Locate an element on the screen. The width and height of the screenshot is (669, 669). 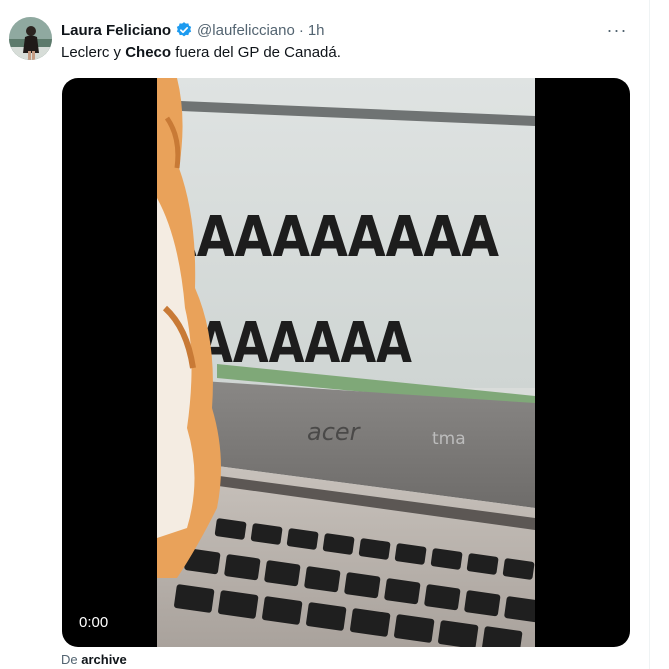
avatar is located at coordinates (30, 38).